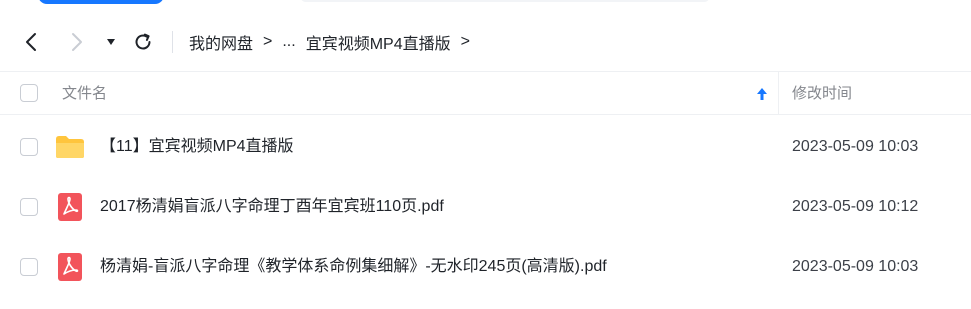  What do you see at coordinates (84, 93) in the screenshot?
I see `column-header-name: 文件名` at bounding box center [84, 93].